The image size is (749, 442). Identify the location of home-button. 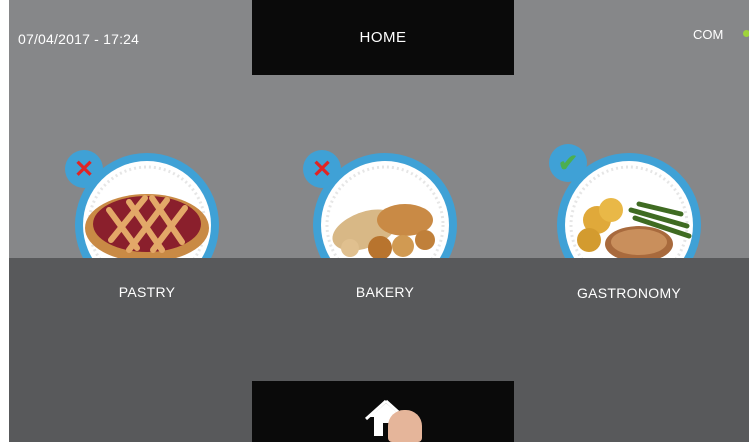
(383, 411).